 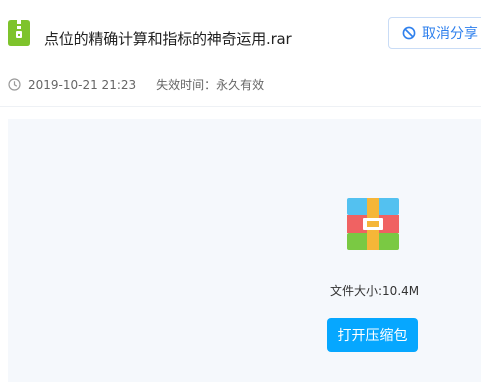 I want to click on cancel-share-label: 取消分享, so click(x=450, y=34).